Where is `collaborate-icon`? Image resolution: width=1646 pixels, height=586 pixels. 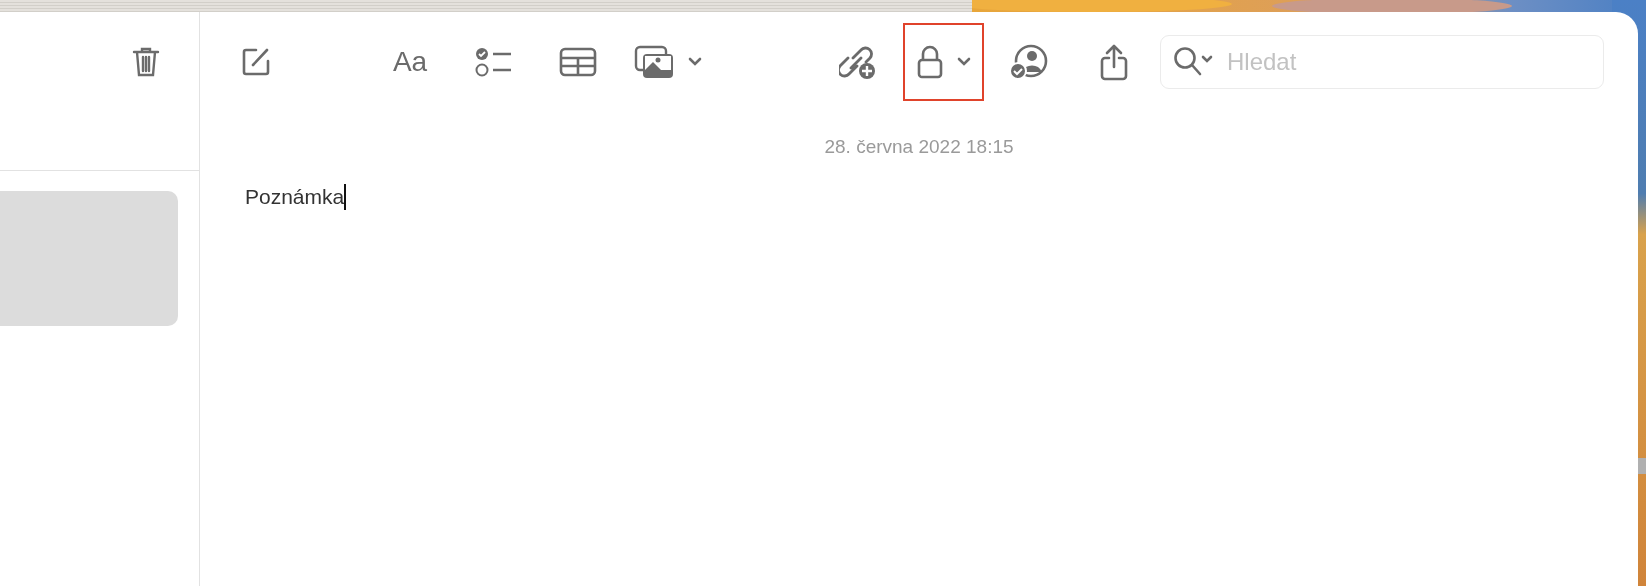 collaborate-icon is located at coordinates (1029, 62).